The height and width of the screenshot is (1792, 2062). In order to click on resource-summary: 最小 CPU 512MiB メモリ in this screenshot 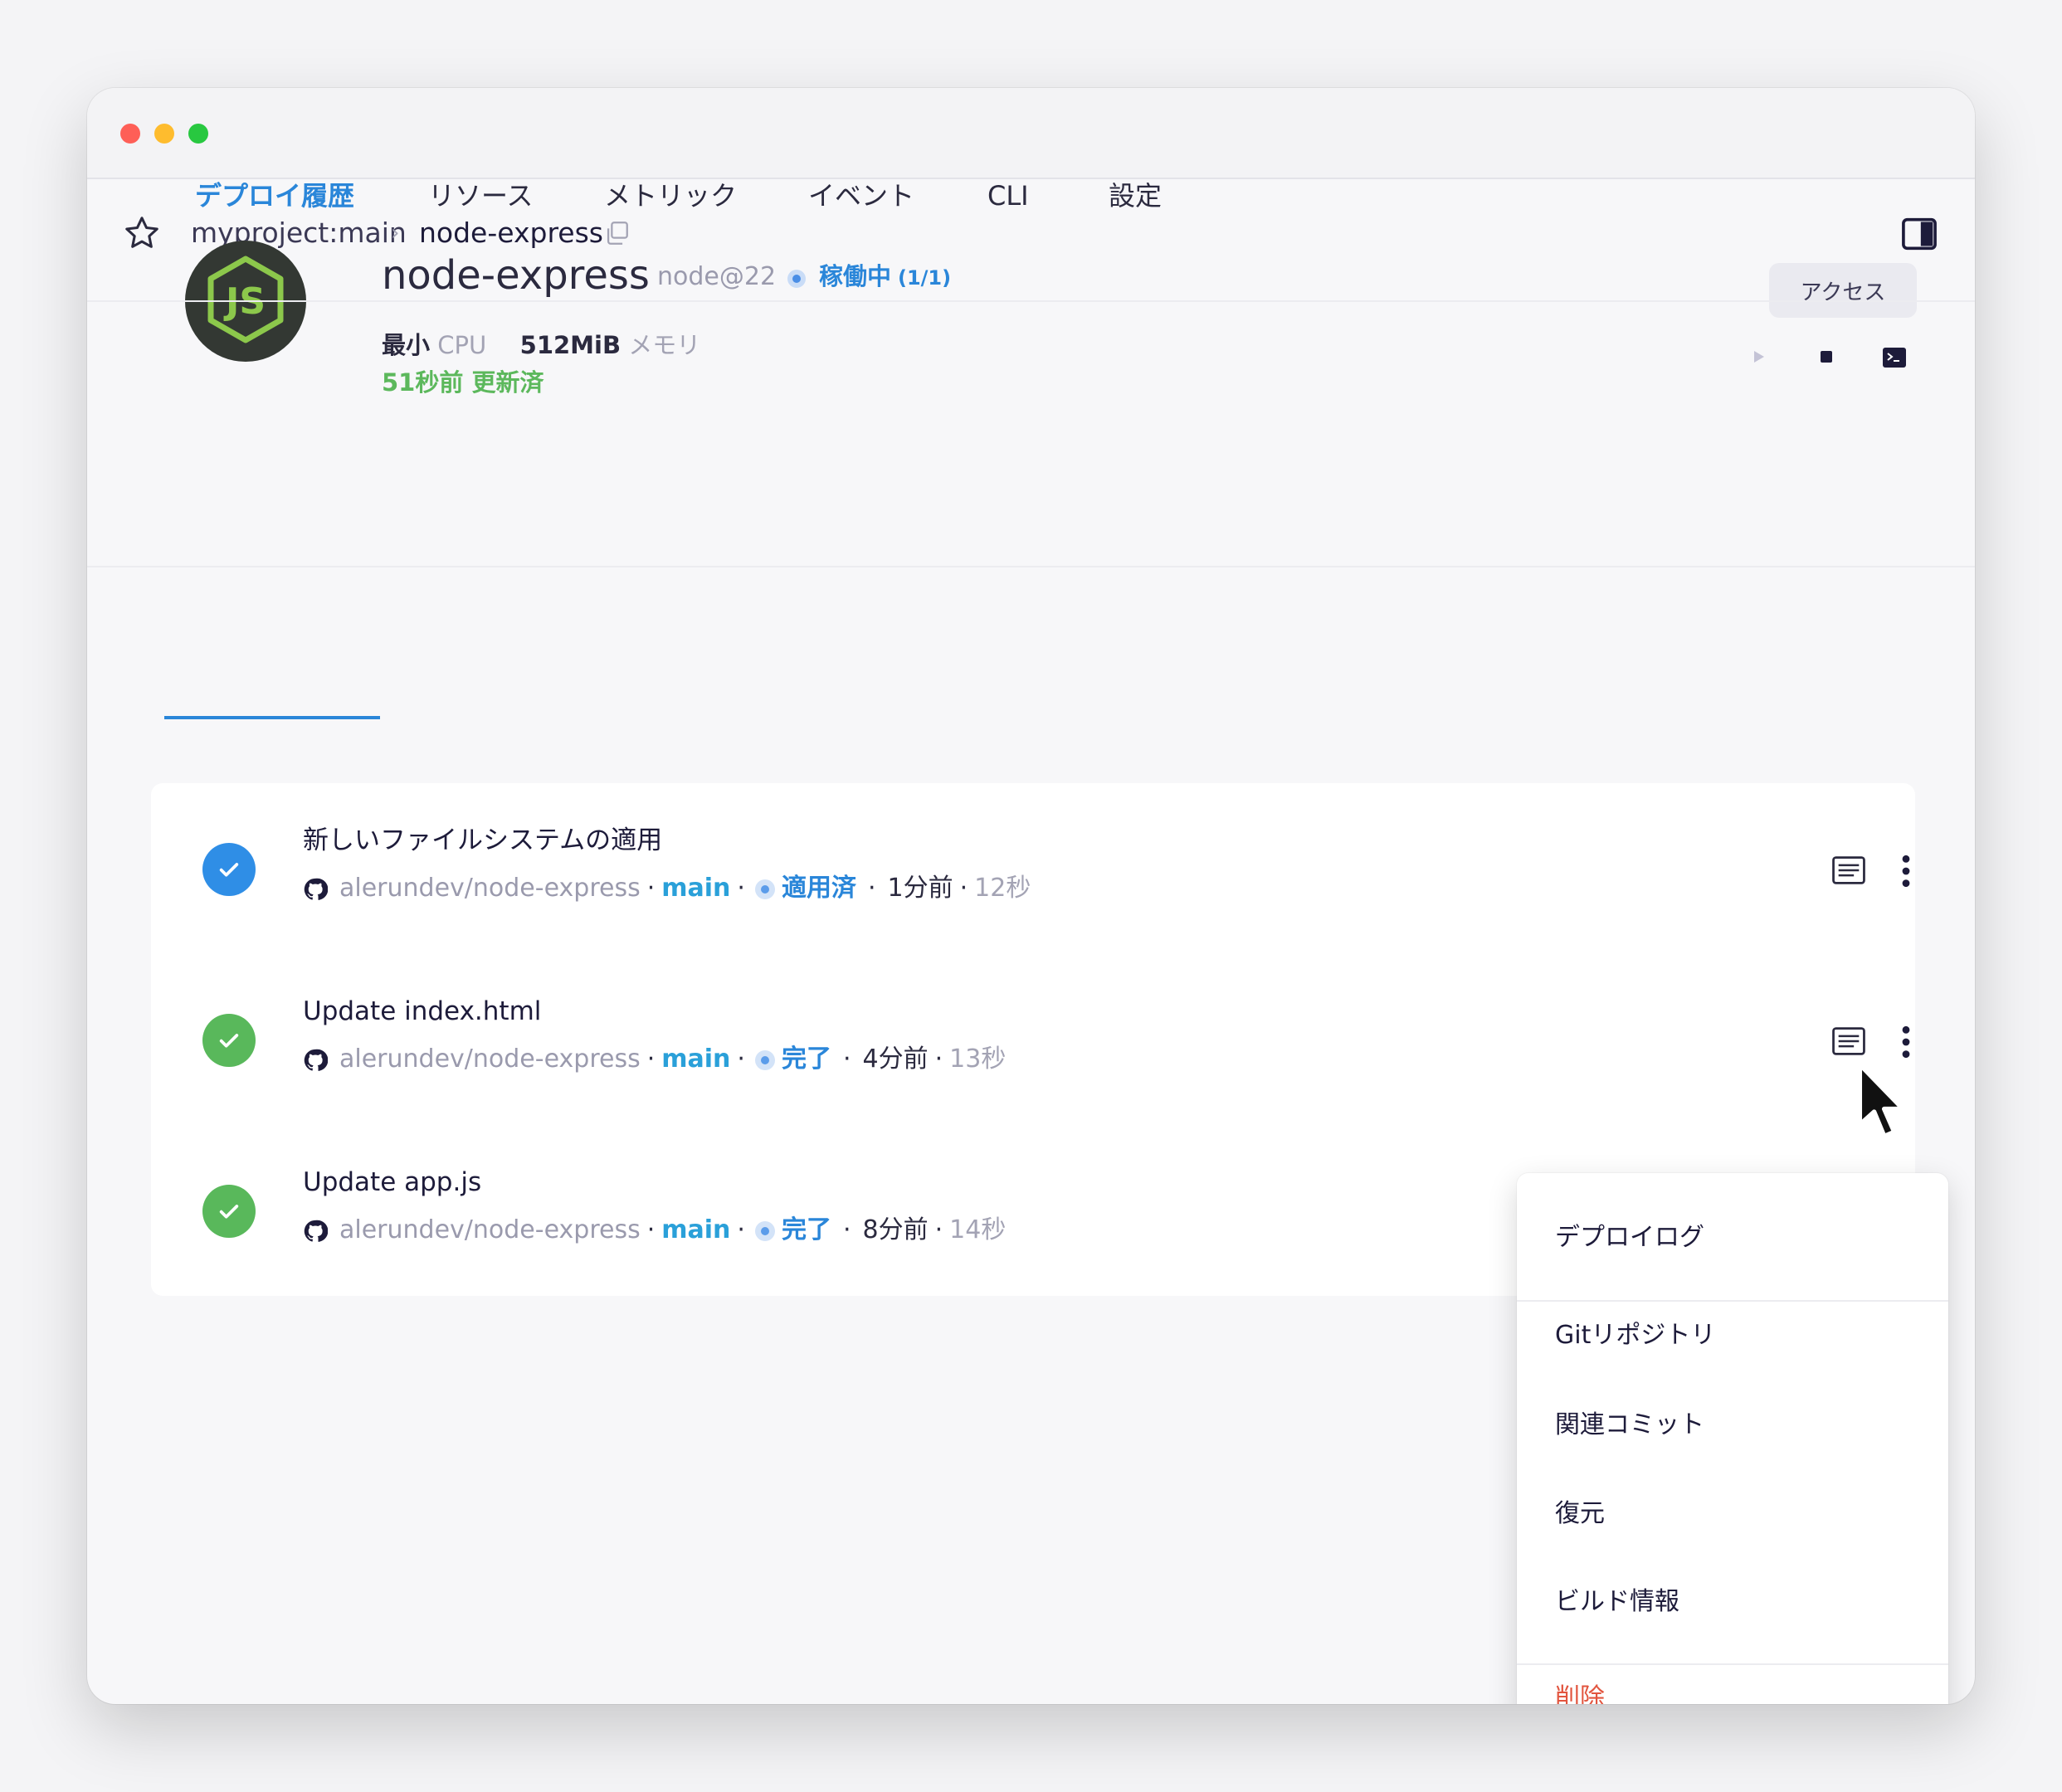, I will do `click(541, 345)`.